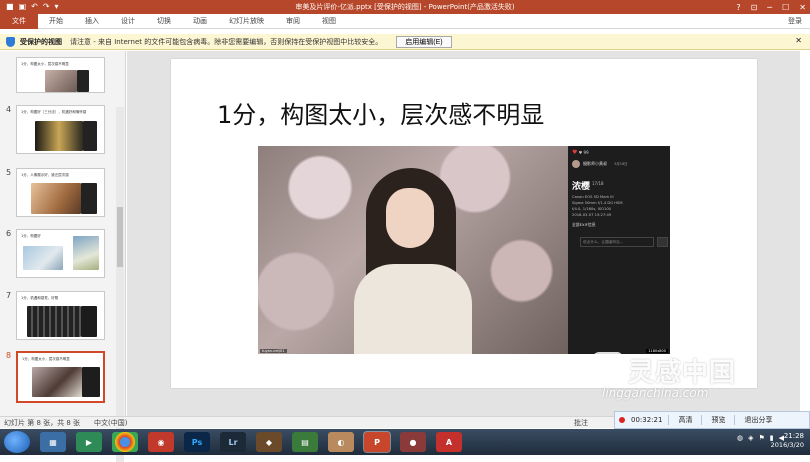 This screenshot has height=462, width=810. Describe the element at coordinates (273, 351) in the screenshot. I see `photo-caption: tuyan.net/01` at that location.